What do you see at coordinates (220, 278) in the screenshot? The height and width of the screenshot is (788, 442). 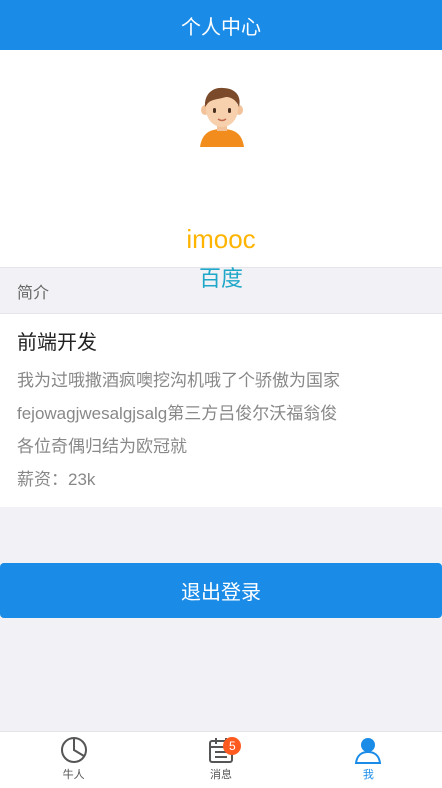 I see `company-name: 百度` at bounding box center [220, 278].